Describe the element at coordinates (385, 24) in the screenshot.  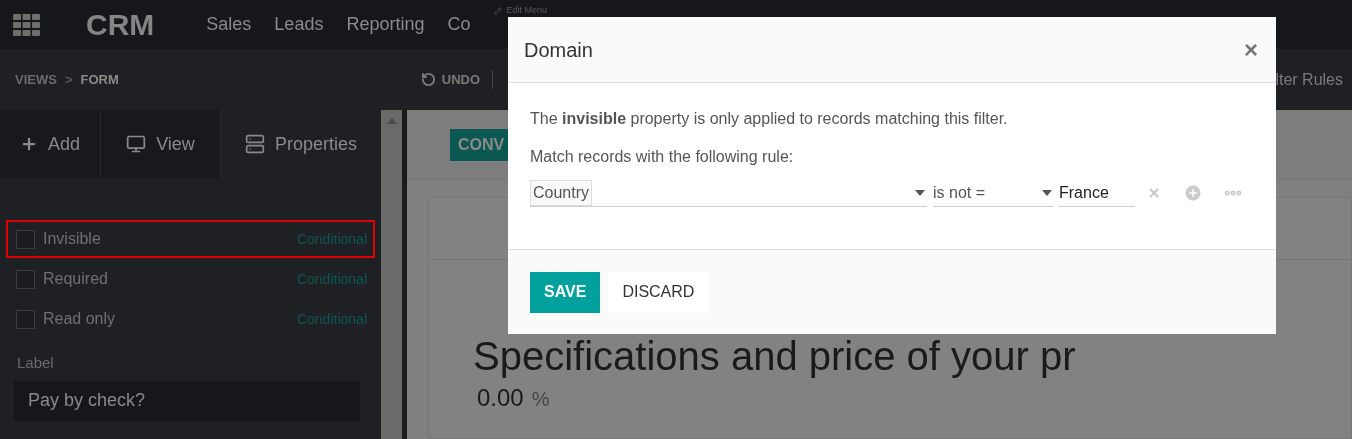
I see `menu-item: Reporting` at that location.